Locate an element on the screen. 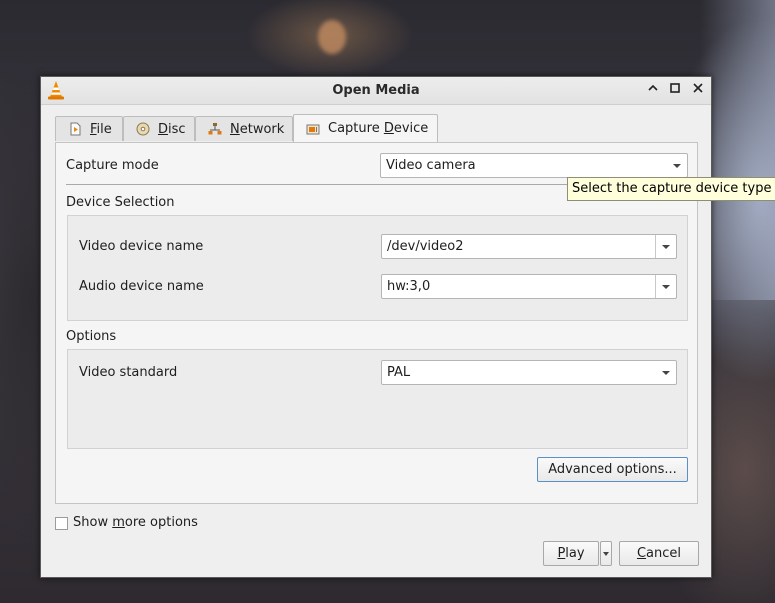 This screenshot has width=775, height=603. tab-network-label: Network is located at coordinates (257, 129).